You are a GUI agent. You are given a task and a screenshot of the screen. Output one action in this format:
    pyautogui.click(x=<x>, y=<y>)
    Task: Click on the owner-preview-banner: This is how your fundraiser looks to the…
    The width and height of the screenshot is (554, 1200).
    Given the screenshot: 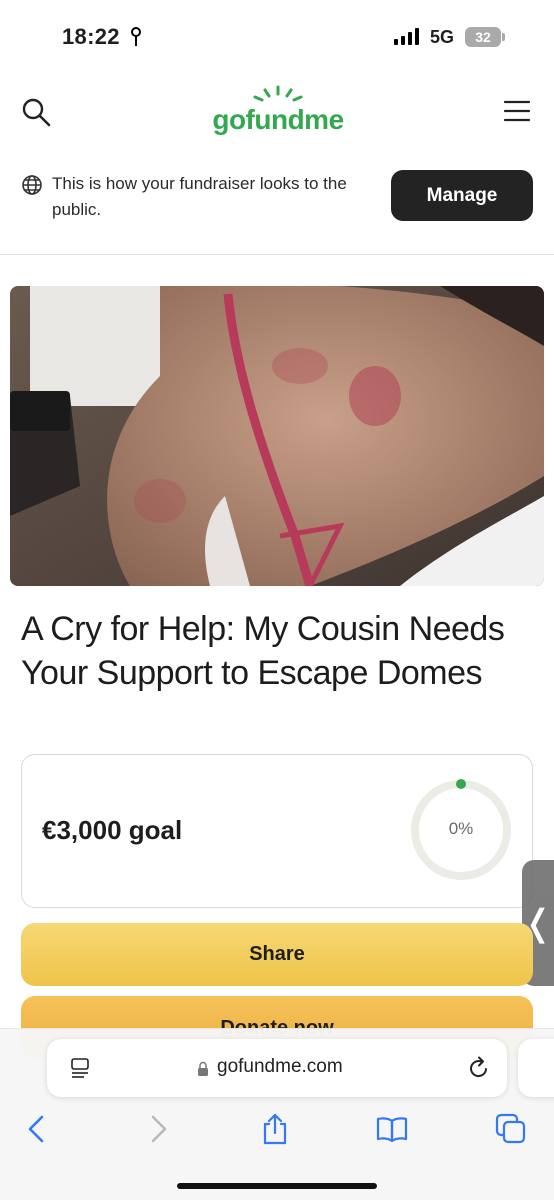 What is the action you would take?
    pyautogui.click(x=277, y=207)
    